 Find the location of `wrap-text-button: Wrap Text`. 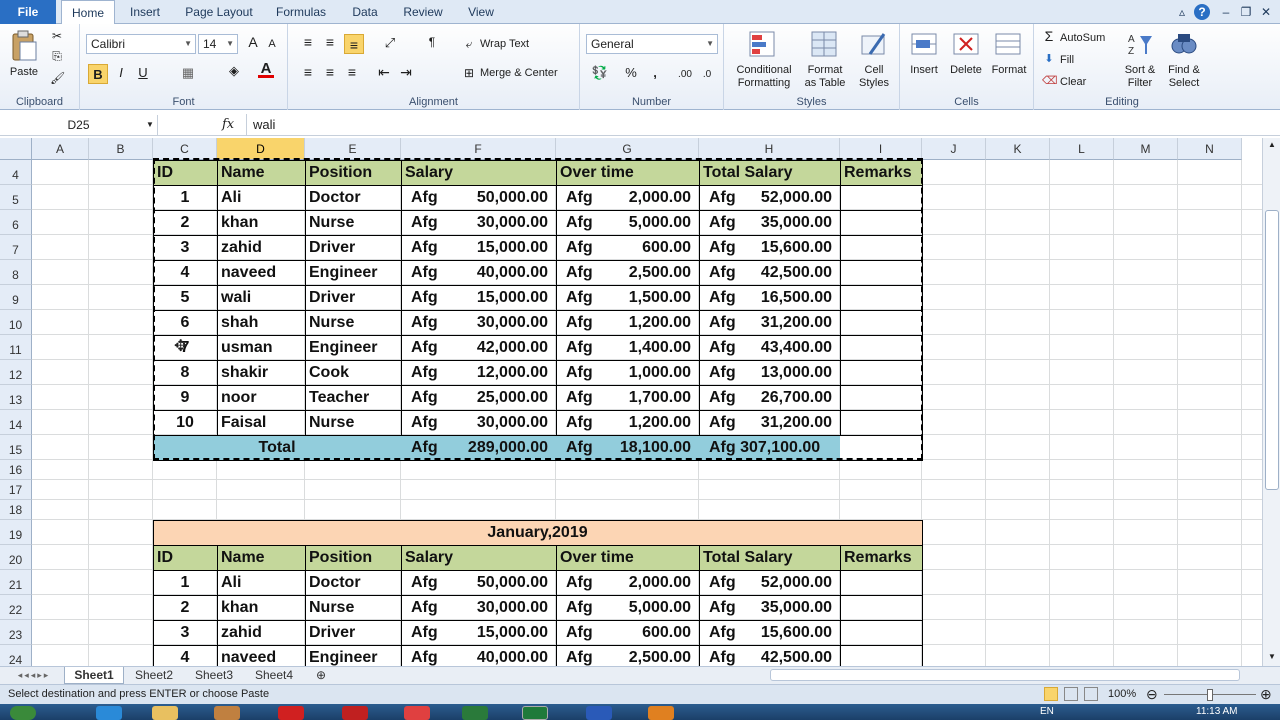

wrap-text-button: Wrap Text is located at coordinates (515, 44).